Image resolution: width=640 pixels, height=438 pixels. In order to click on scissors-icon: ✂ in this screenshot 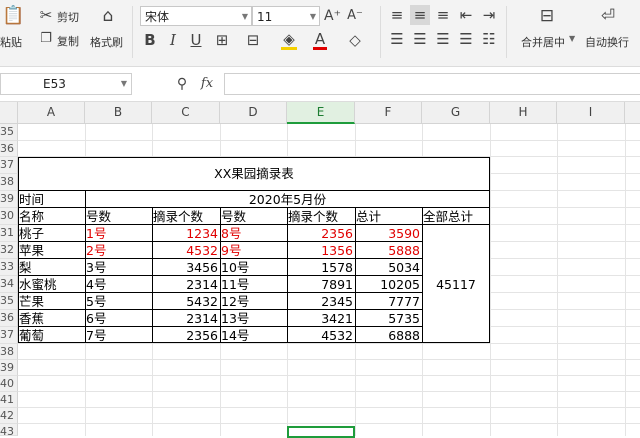, I will do `click(46, 15)`.